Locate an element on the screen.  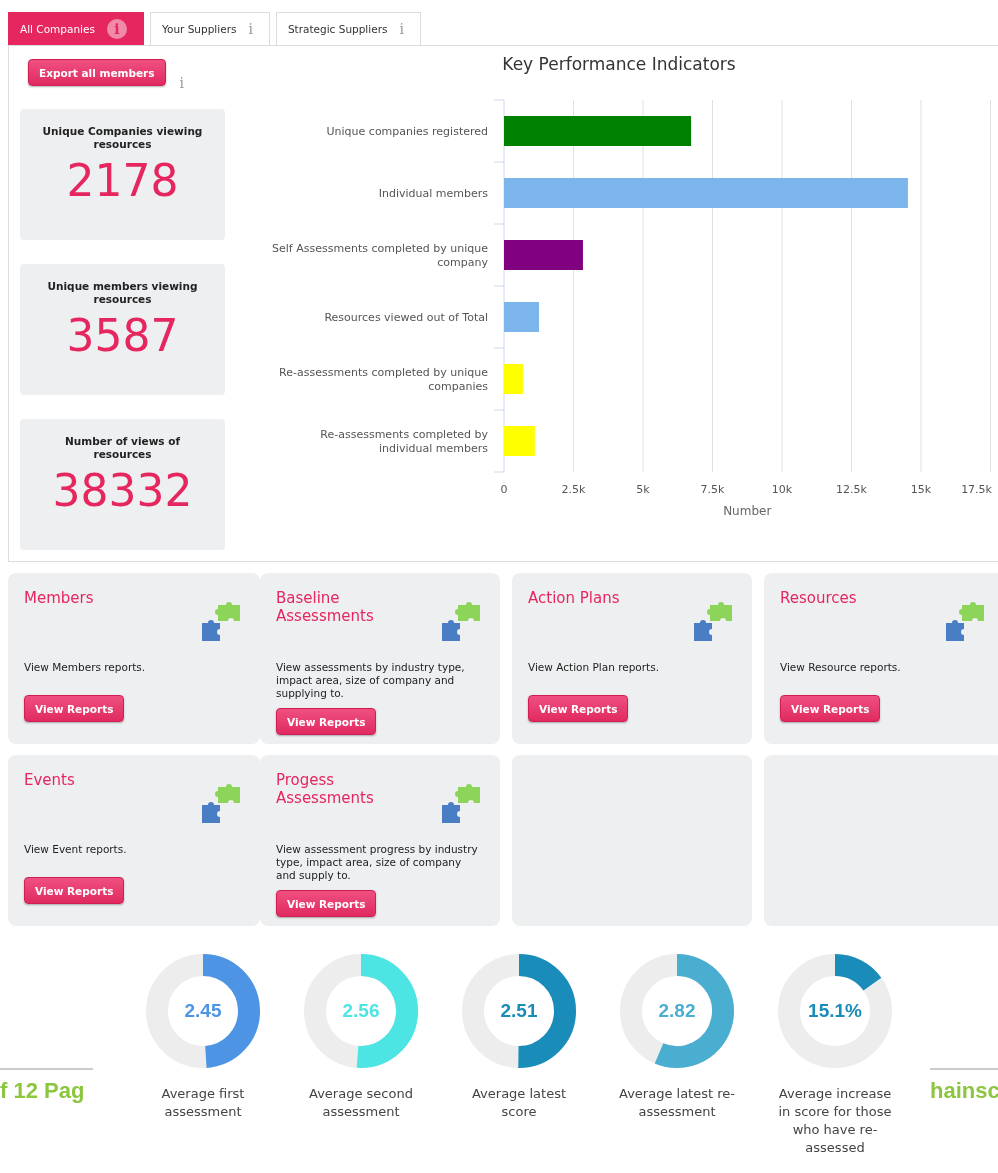
gauge-label: Average first assessment is located at coordinates (203, 1103).